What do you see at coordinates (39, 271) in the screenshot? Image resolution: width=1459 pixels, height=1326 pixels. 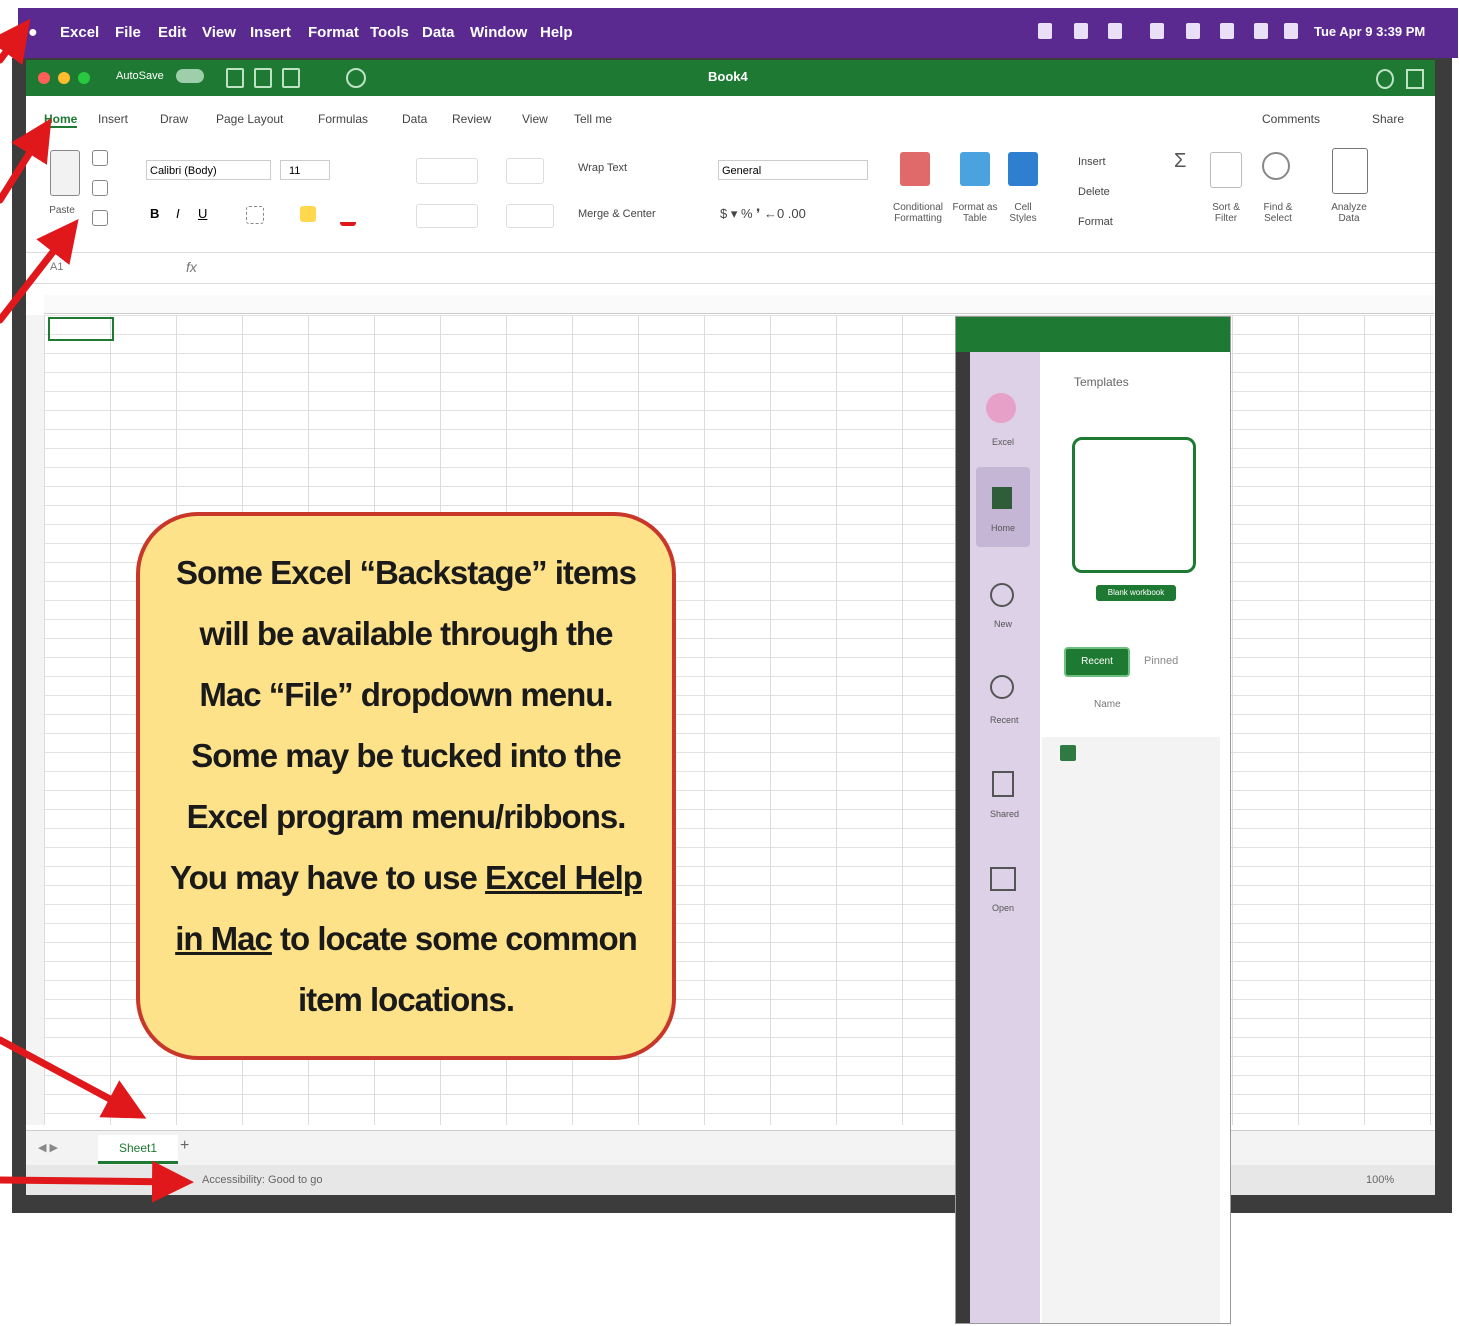 I see `arrow-to-paste` at bounding box center [39, 271].